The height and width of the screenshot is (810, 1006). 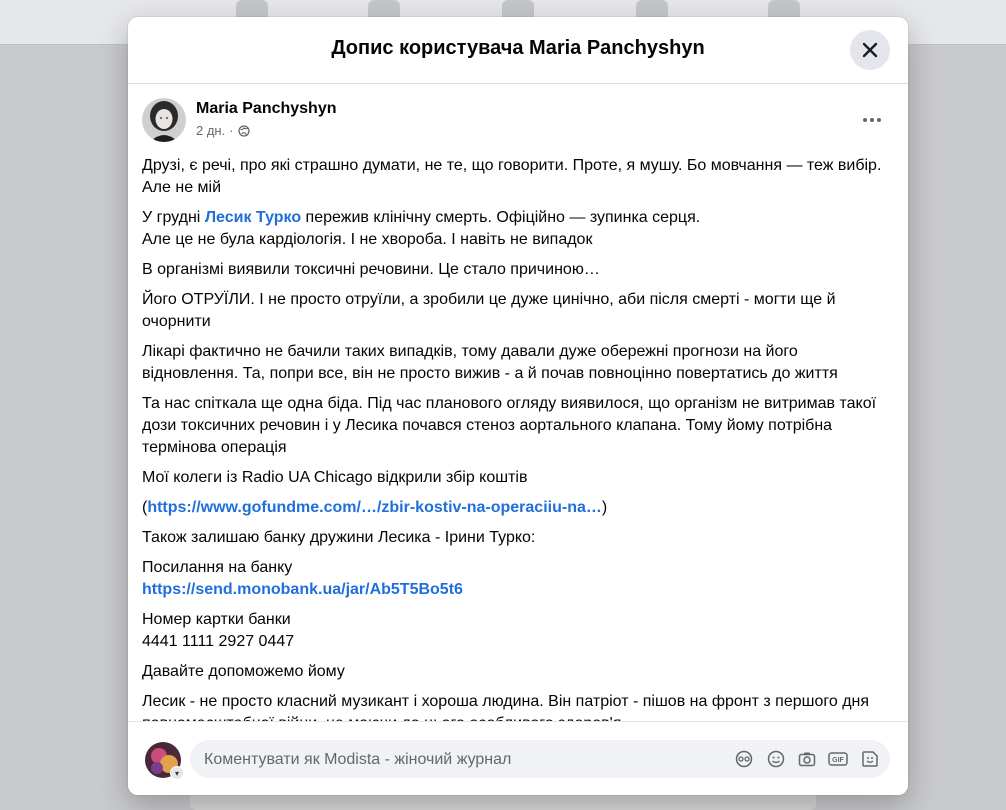 I want to click on sticker-icon, so click(x=870, y=759).